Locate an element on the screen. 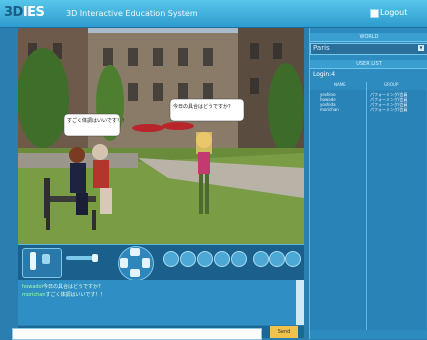  volume-slider-handle is located at coordinates (95, 258).